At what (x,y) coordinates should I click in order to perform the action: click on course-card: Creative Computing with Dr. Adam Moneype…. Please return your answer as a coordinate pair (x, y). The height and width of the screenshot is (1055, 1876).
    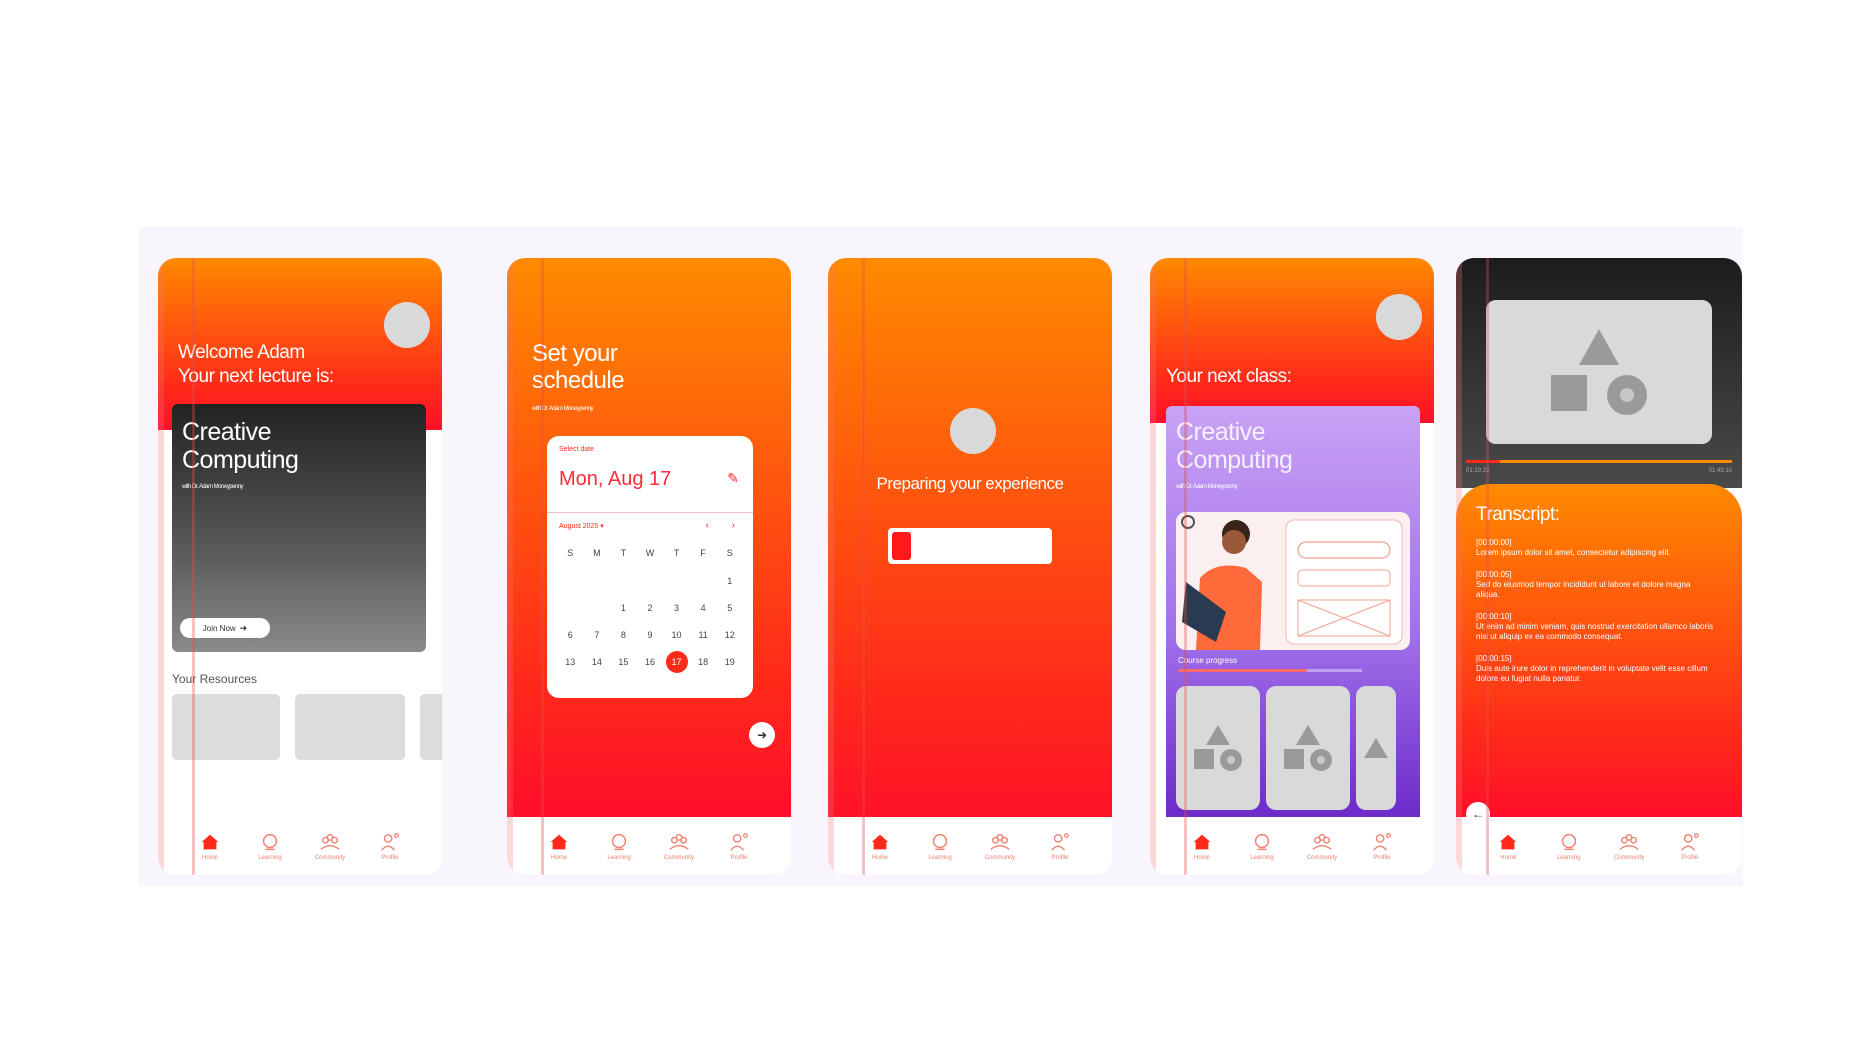
    Looking at the image, I should click on (1293, 614).